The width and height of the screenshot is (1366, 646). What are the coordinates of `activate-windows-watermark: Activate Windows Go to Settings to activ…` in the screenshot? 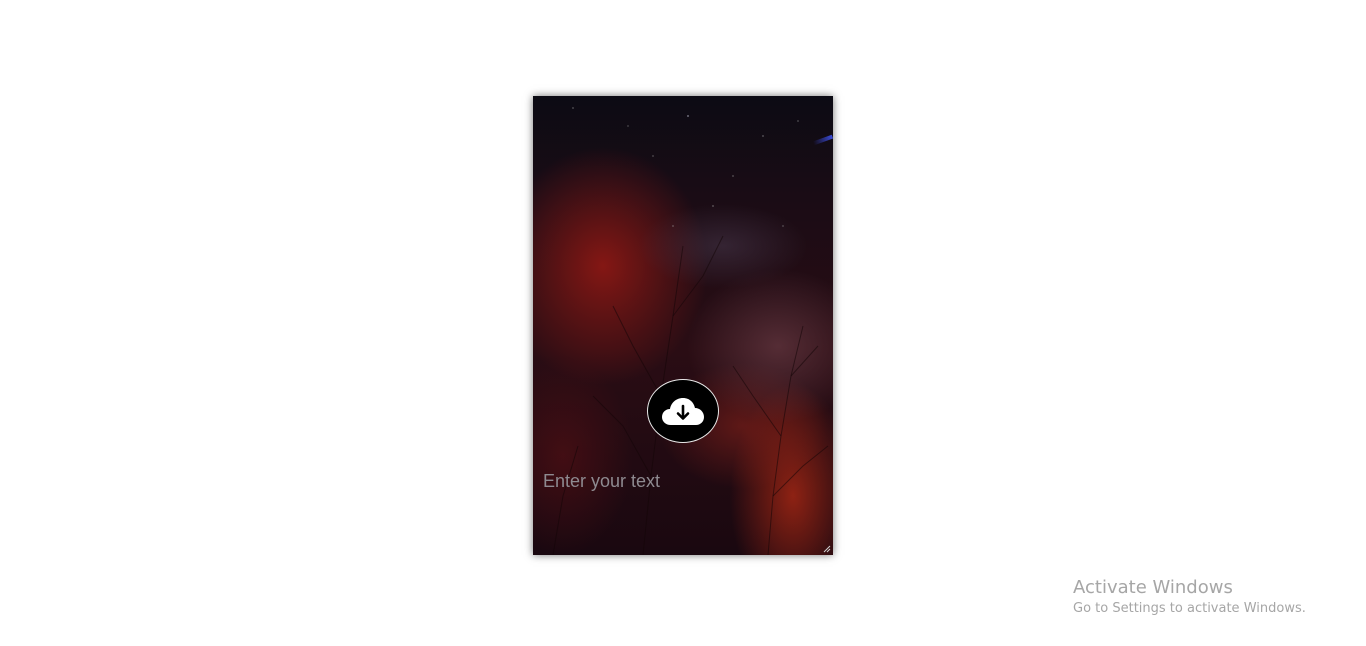 It's located at (1189, 597).